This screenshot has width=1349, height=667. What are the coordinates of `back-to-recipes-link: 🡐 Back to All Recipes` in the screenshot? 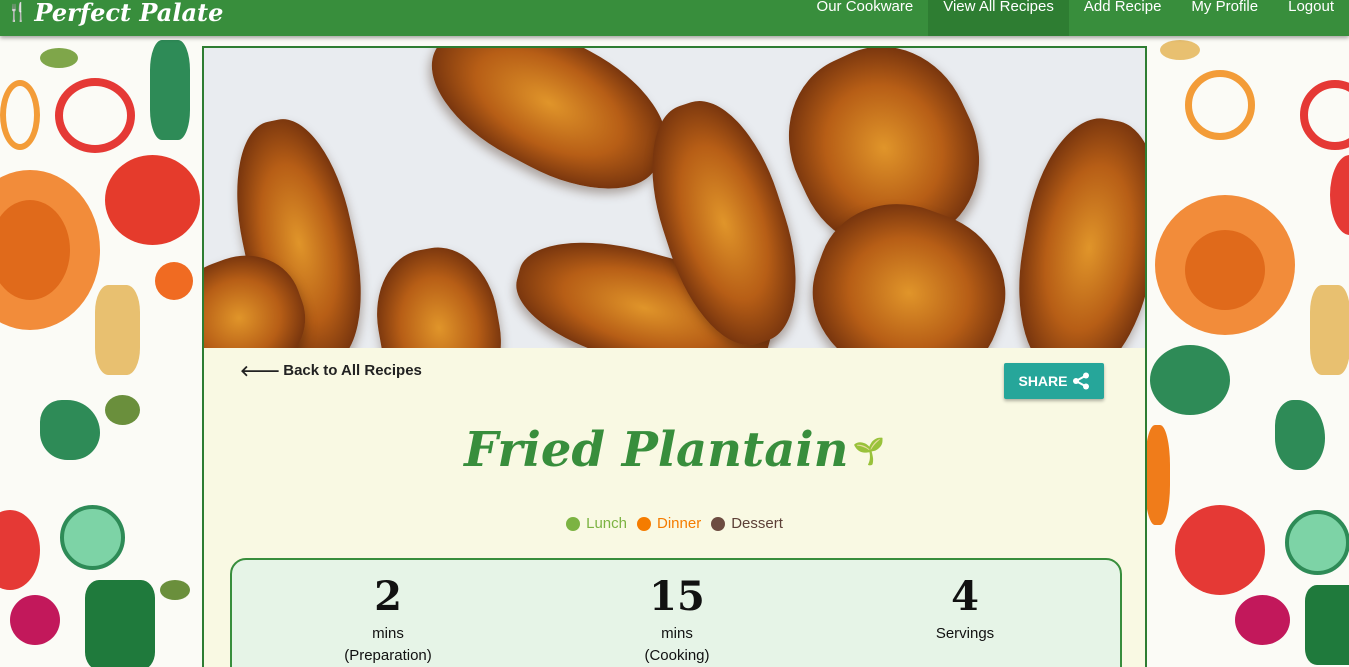 It's located at (331, 370).